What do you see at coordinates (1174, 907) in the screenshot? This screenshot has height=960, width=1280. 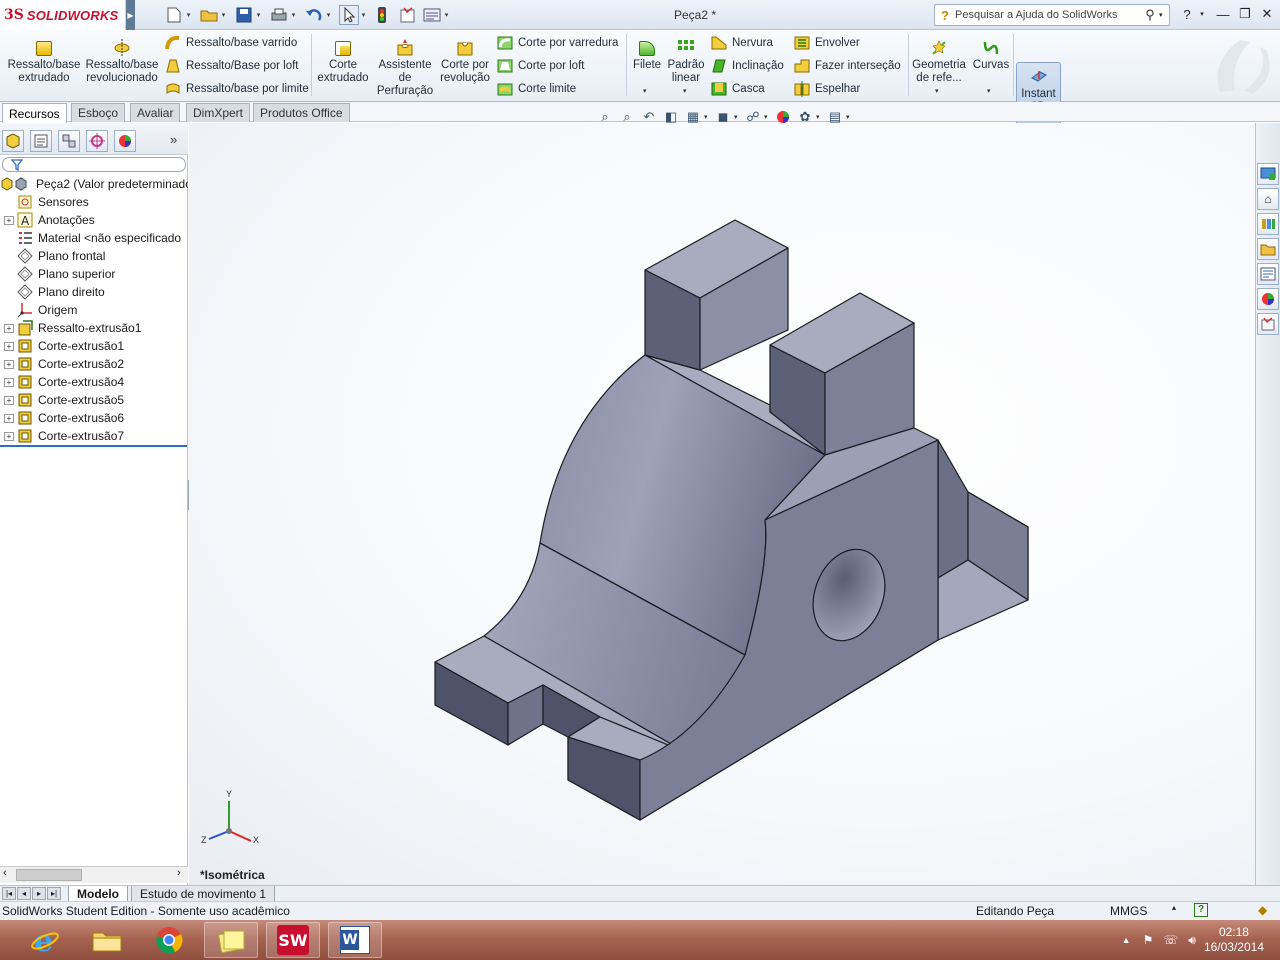 I see `units-dropdown-icon: ▴` at bounding box center [1174, 907].